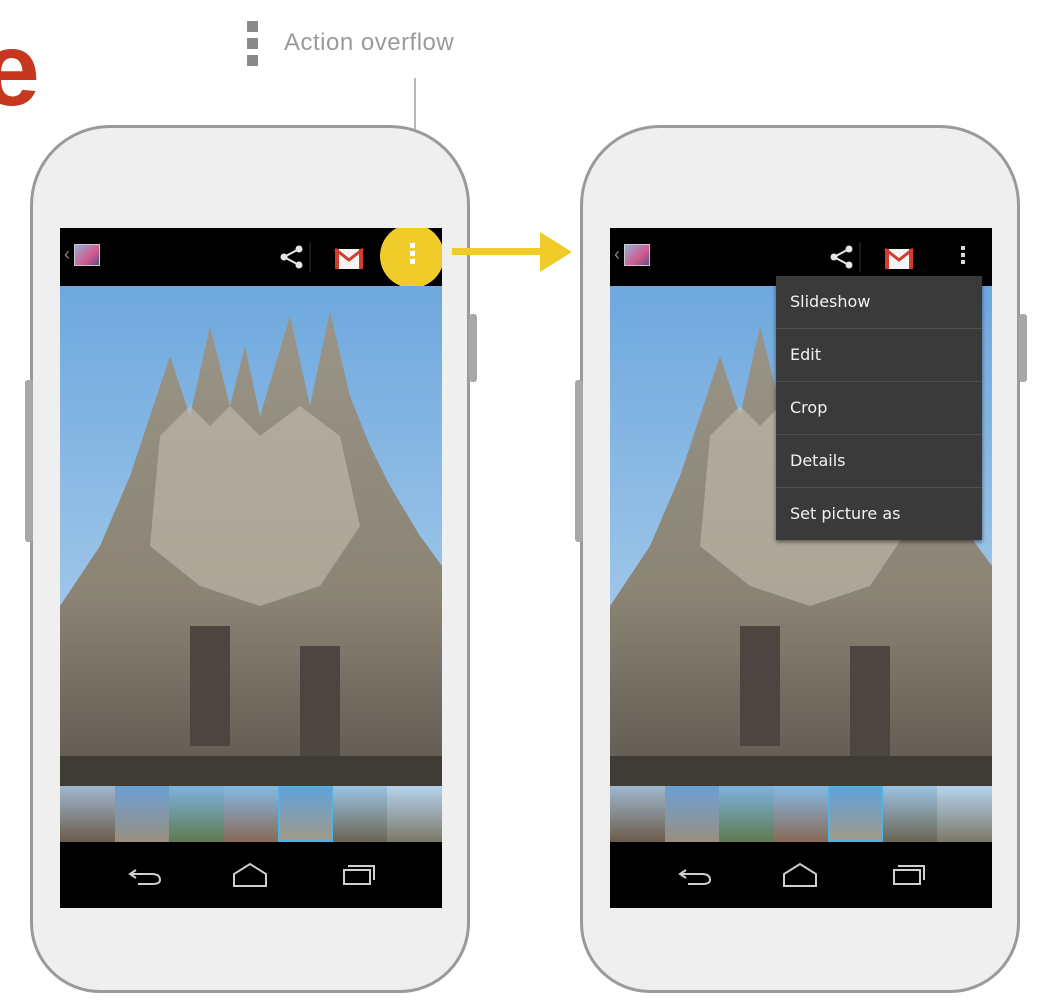 The height and width of the screenshot is (1004, 1039). I want to click on cropped-heading-letter: e, so click(20, 70).